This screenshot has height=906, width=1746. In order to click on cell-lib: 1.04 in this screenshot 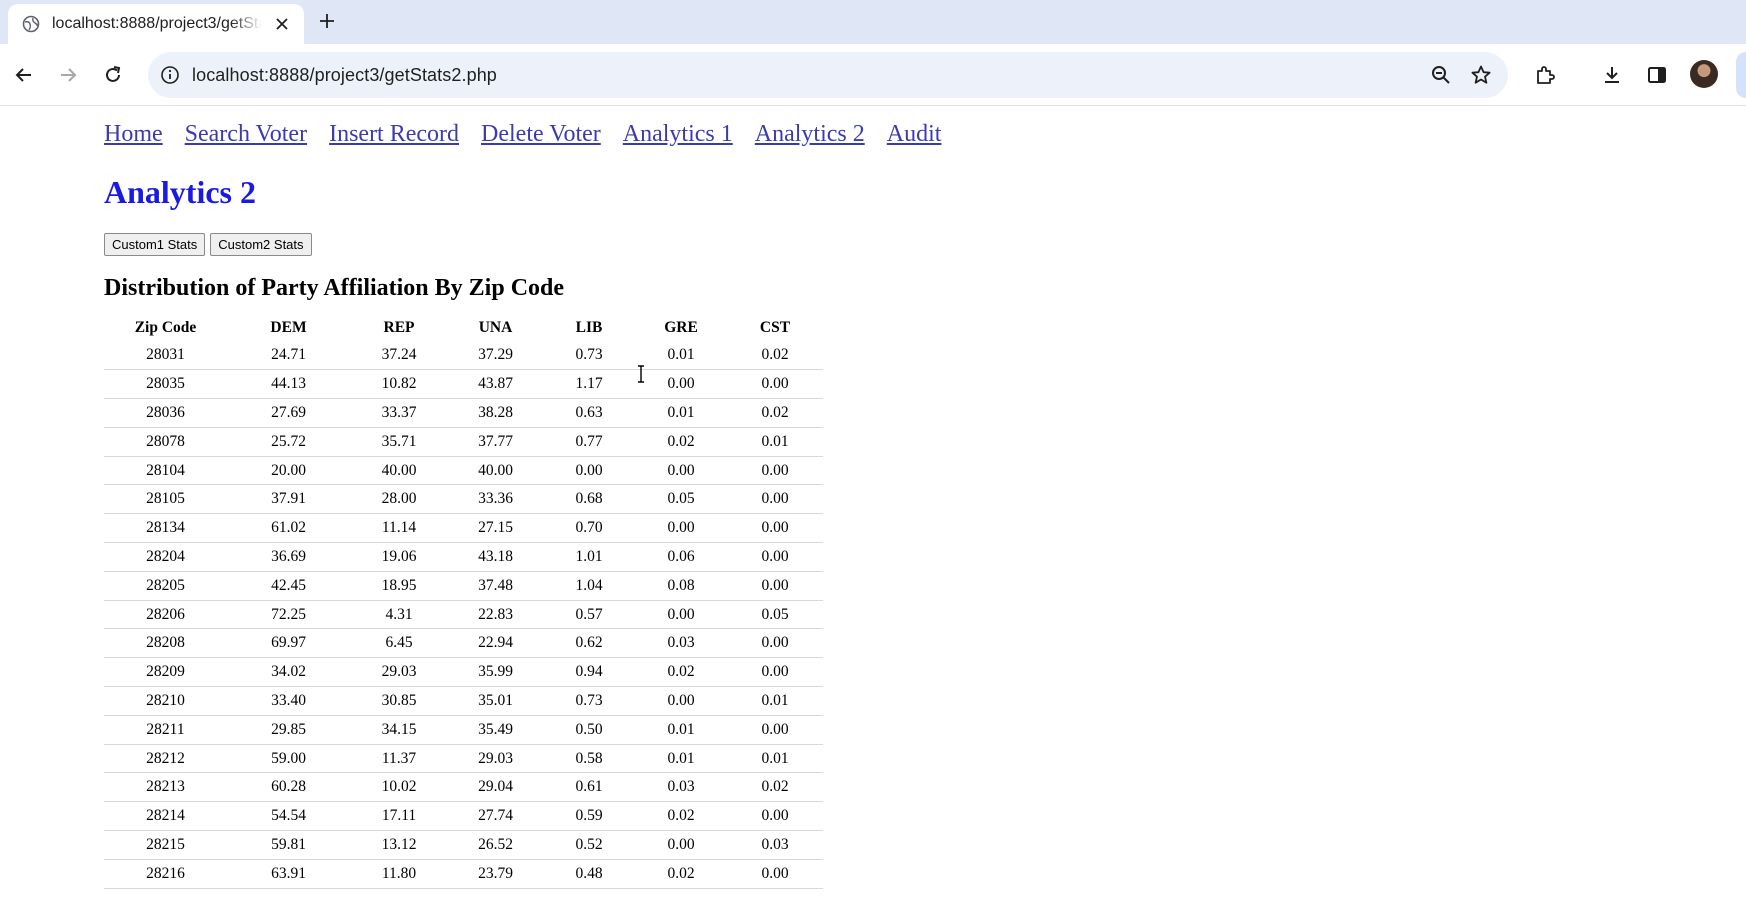, I will do `click(589, 586)`.